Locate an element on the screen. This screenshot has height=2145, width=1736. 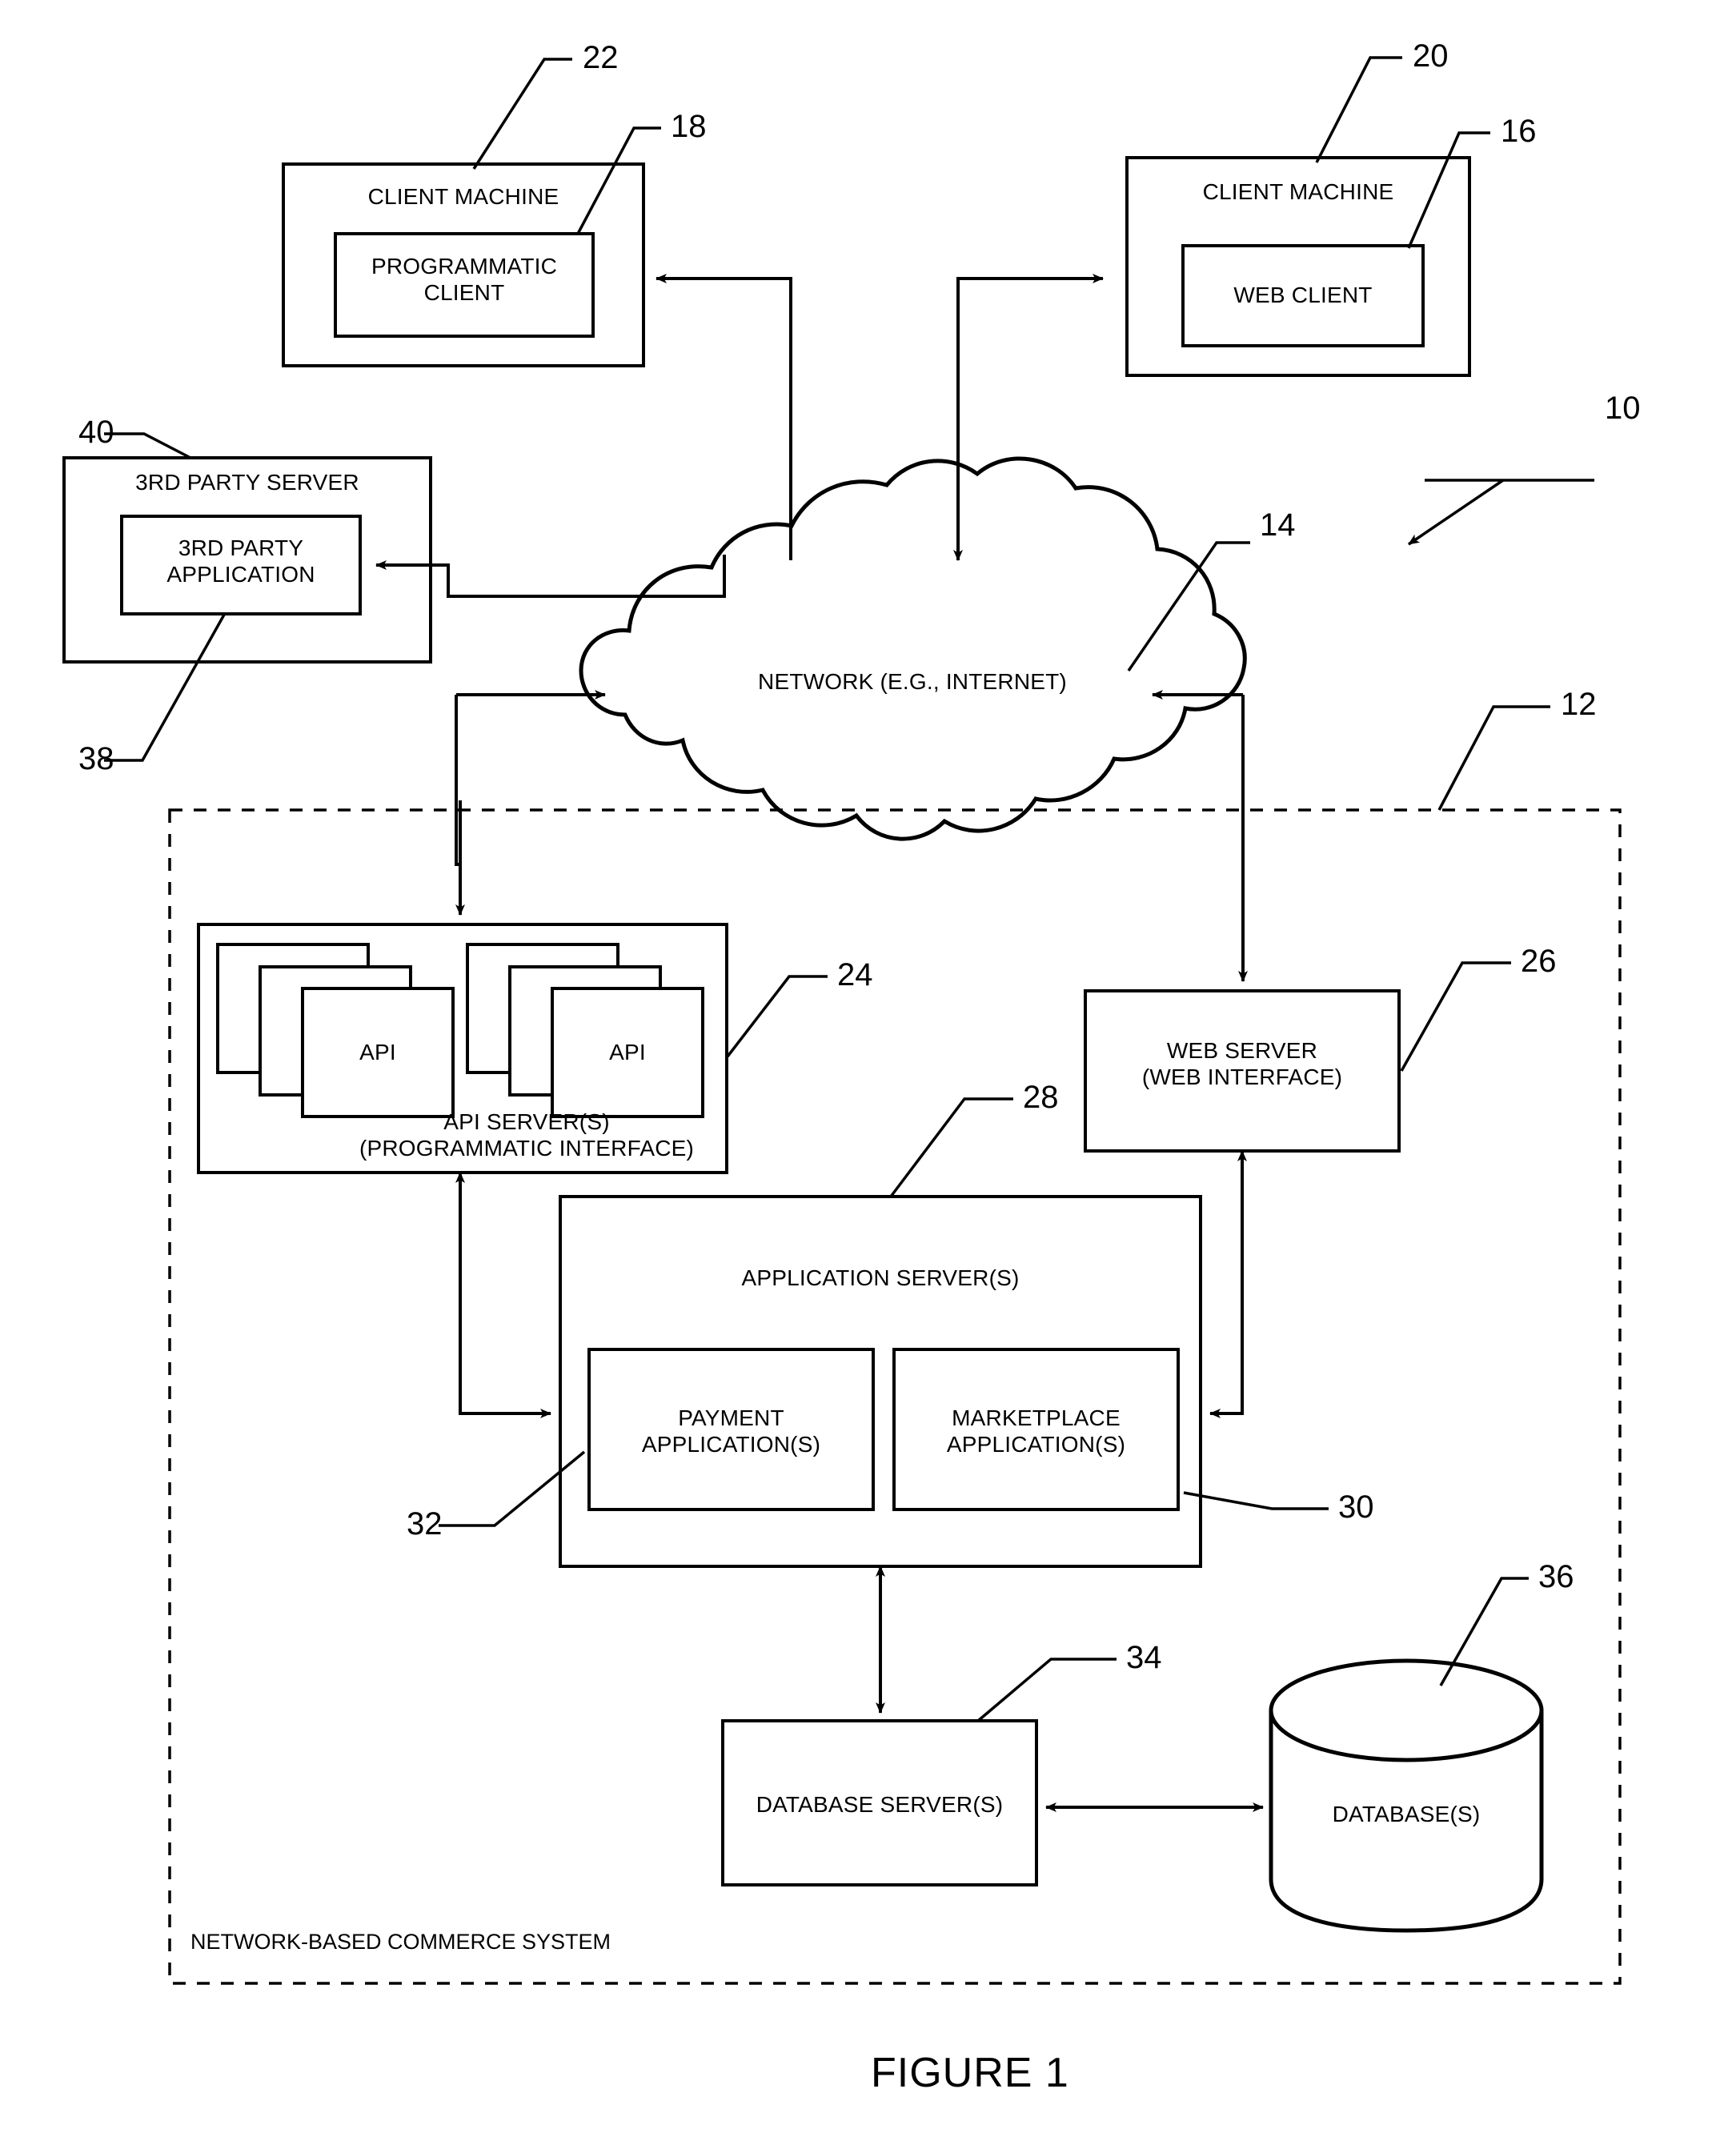
api-card-right-label: API is located at coordinates (627, 1052).